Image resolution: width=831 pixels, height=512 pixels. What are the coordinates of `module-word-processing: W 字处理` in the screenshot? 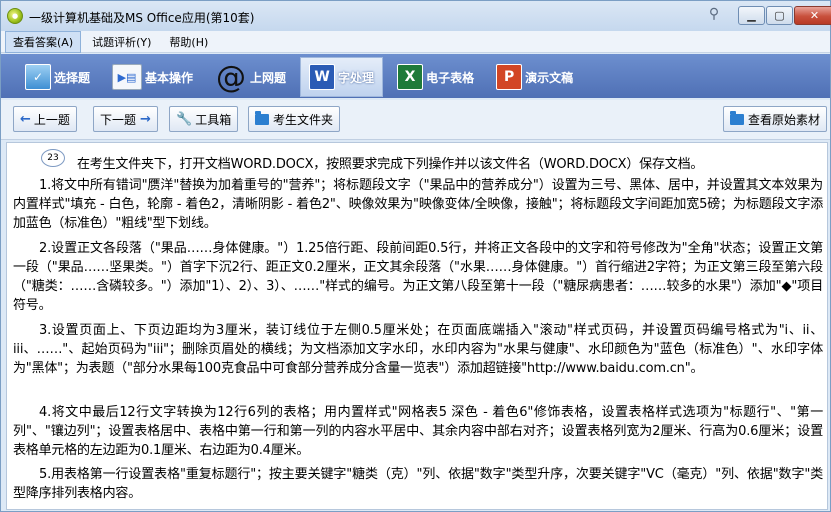 It's located at (342, 77).